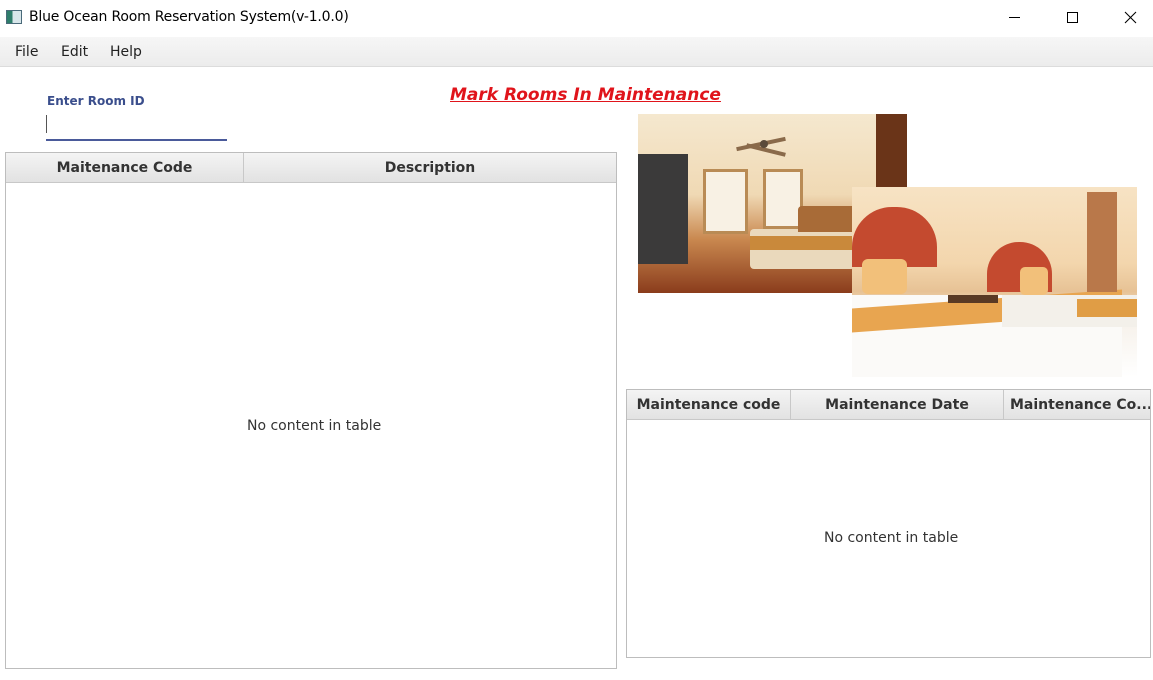 This screenshot has height=680, width=1153. I want to click on room-id-label: Enter Room ID, so click(96, 101).